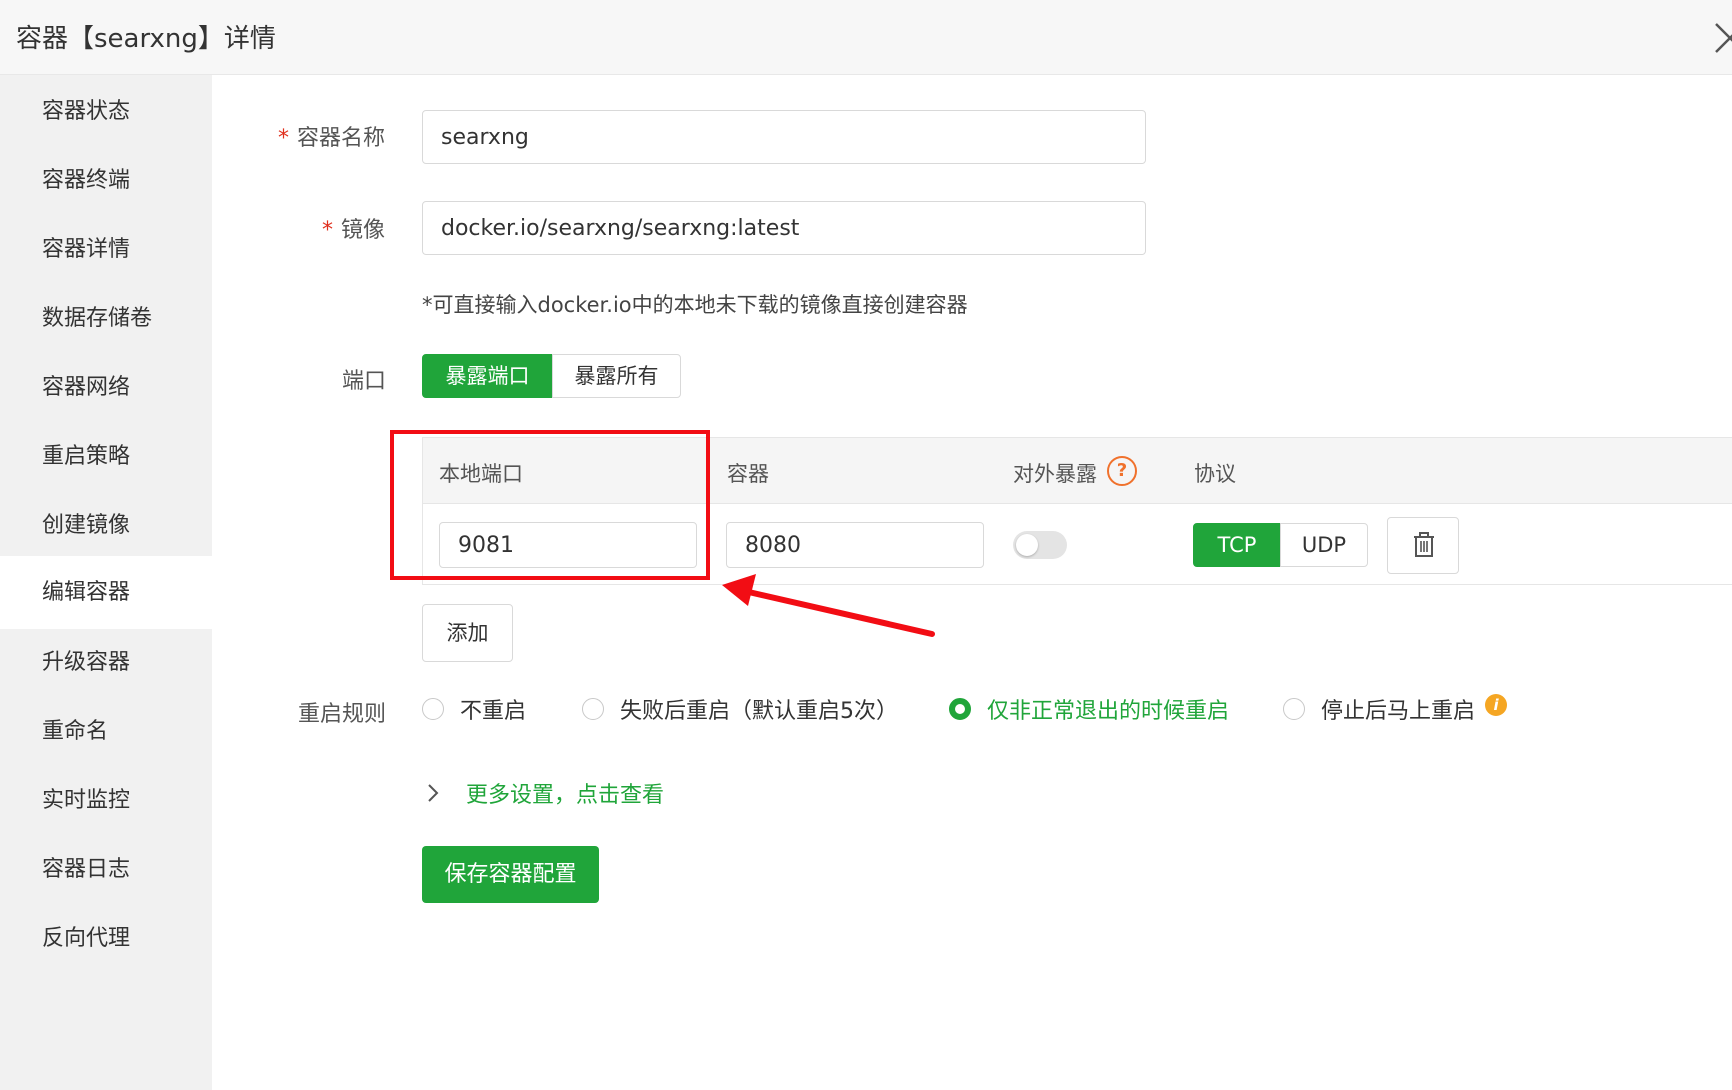  Describe the element at coordinates (695, 305) in the screenshot. I see `image-hint: *可直接输入docker.io中的本地未下载的镜像直接创建容器` at that location.